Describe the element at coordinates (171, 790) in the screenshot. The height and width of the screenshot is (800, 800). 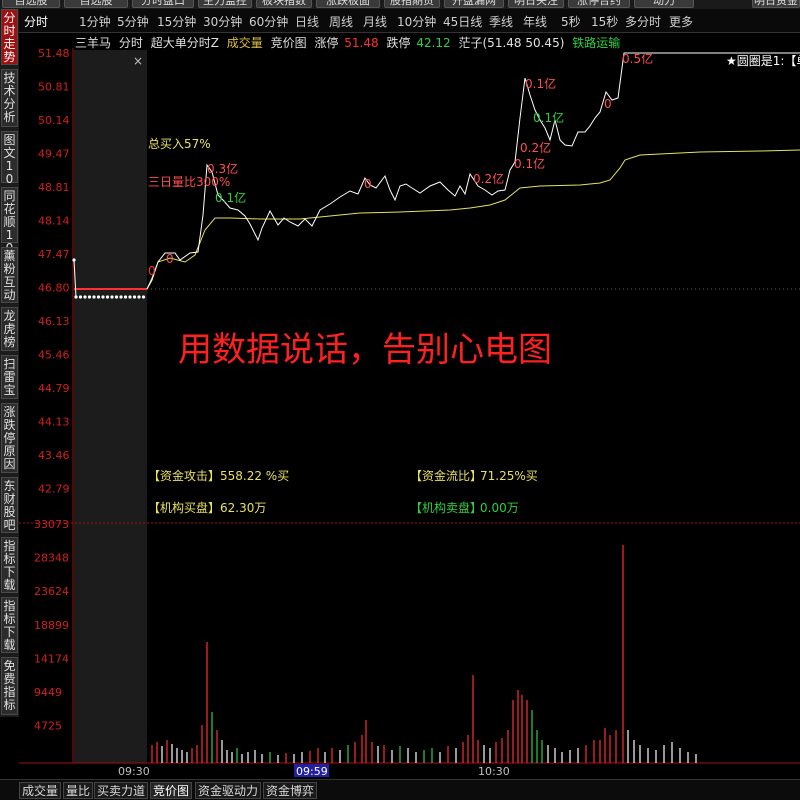
I see `tab-auction: 竞价图` at that location.